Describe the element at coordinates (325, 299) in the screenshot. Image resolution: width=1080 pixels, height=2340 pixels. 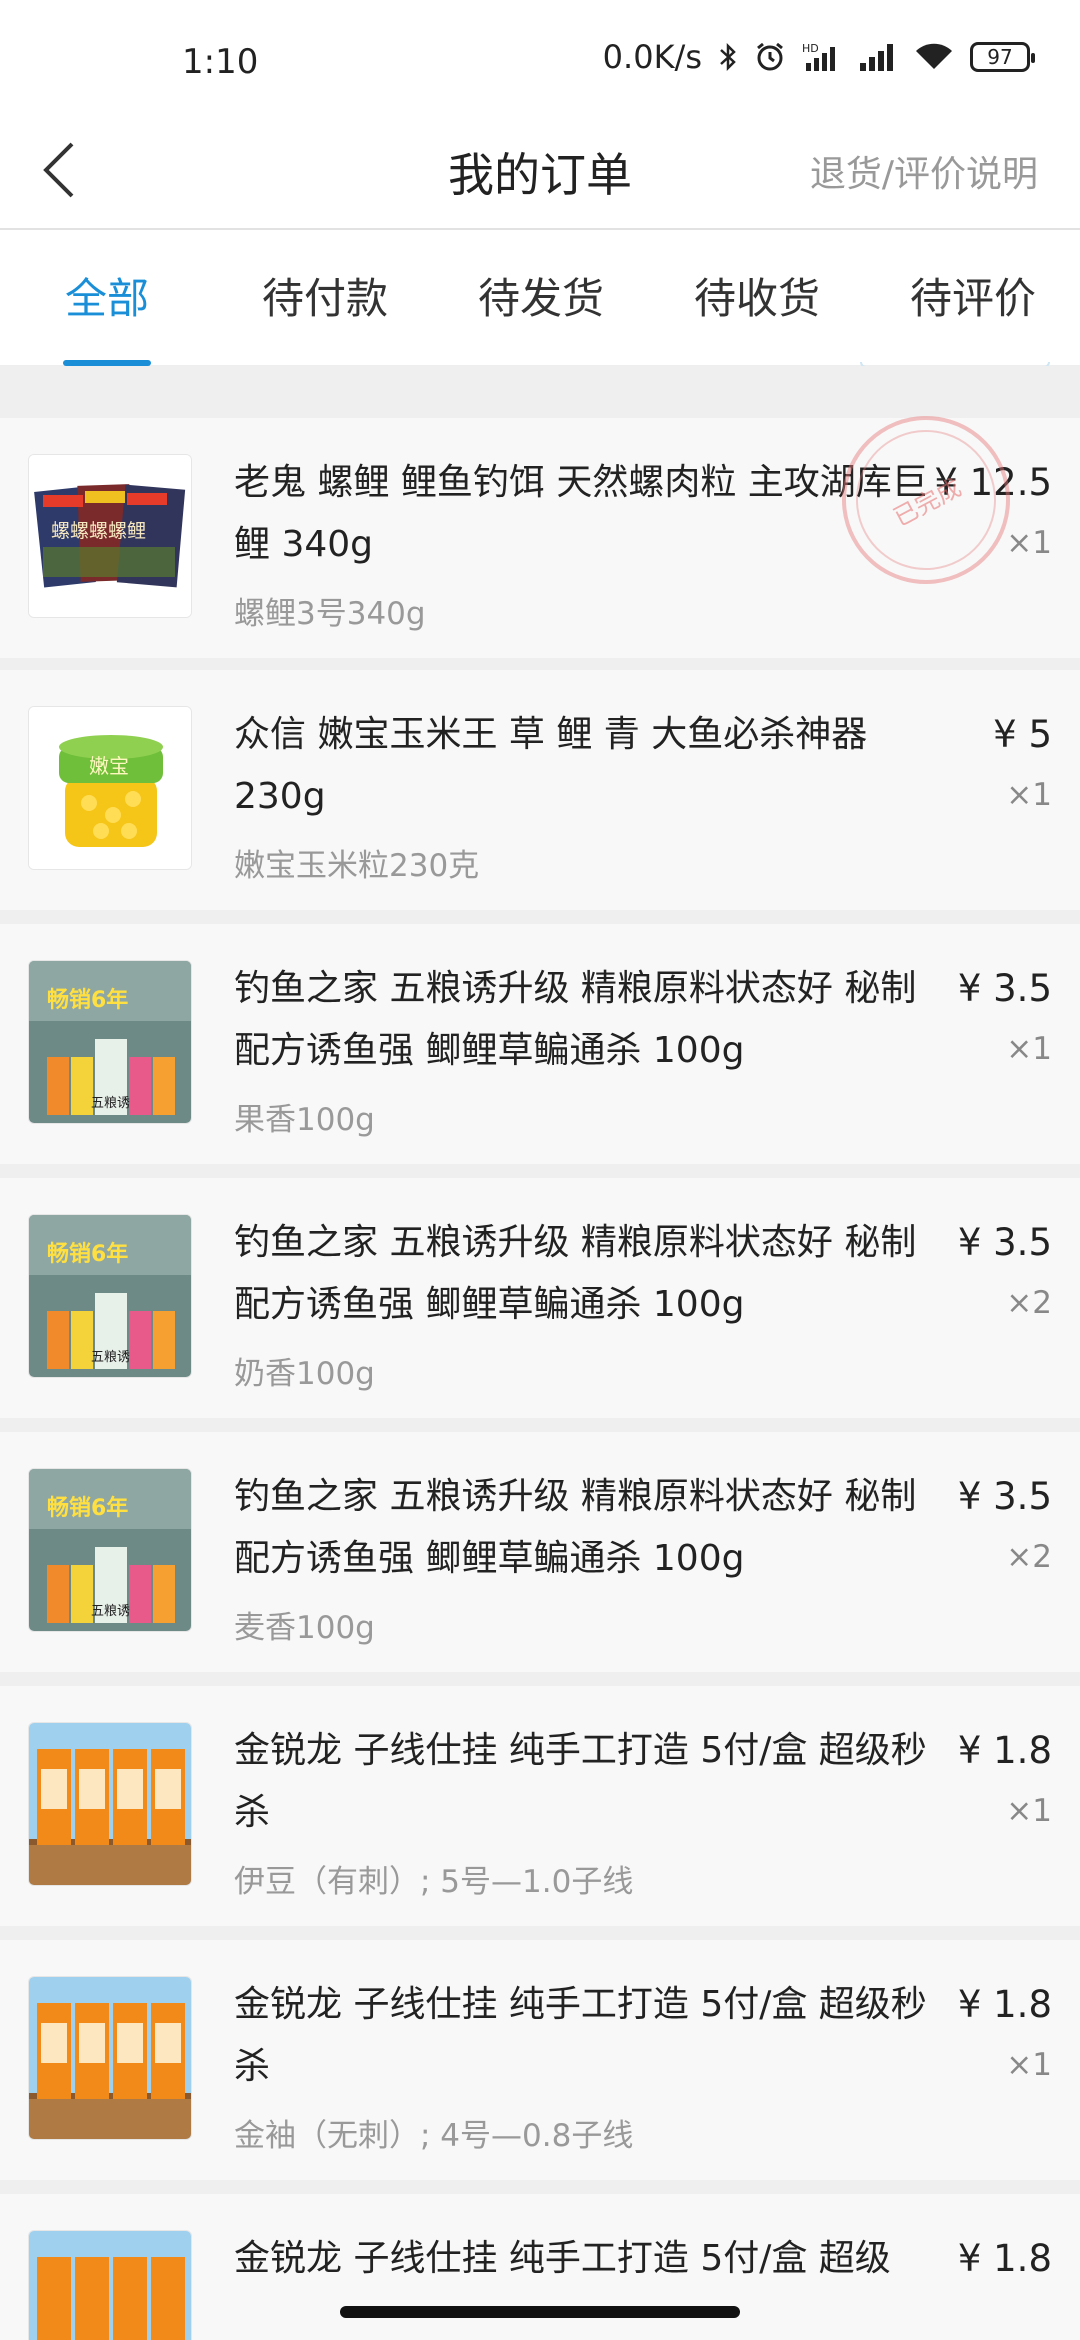
I see `tab-pending-payment: 待付款` at that location.